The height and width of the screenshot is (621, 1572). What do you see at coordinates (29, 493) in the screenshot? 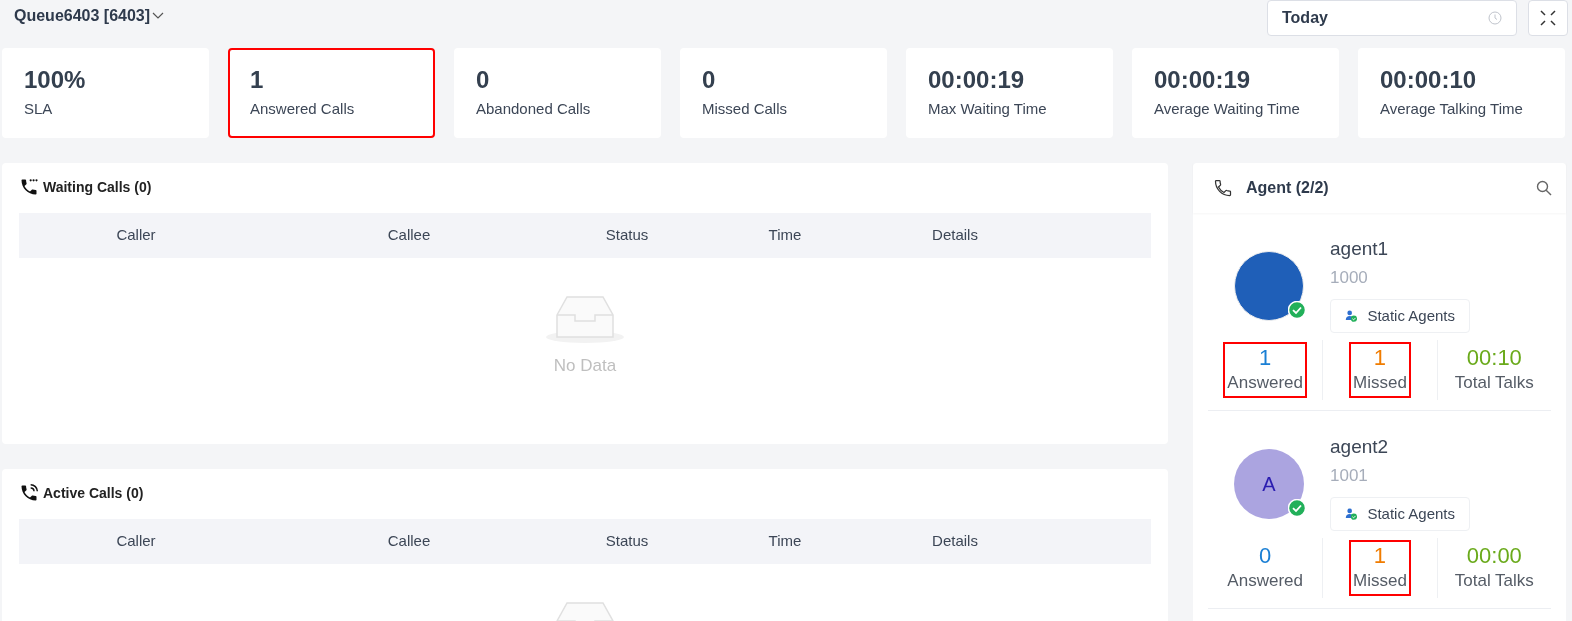
I see `phone-ringing-icon` at bounding box center [29, 493].